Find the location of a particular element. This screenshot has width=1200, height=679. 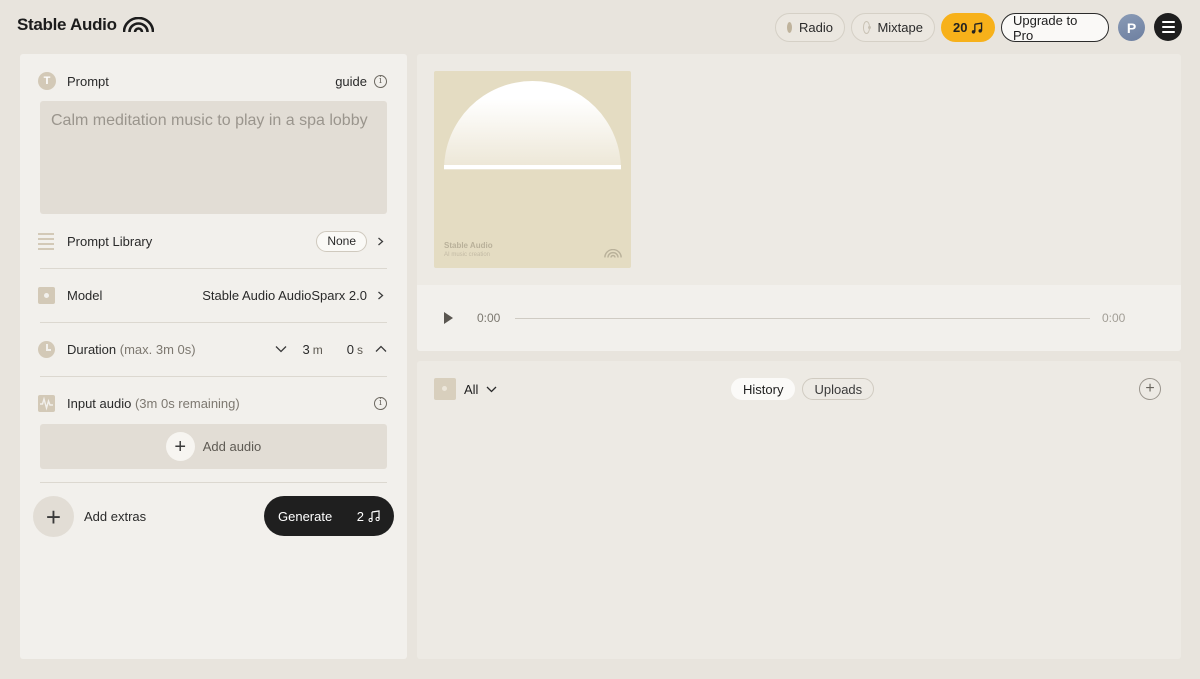

tab-uploads: Uploads is located at coordinates (838, 389).